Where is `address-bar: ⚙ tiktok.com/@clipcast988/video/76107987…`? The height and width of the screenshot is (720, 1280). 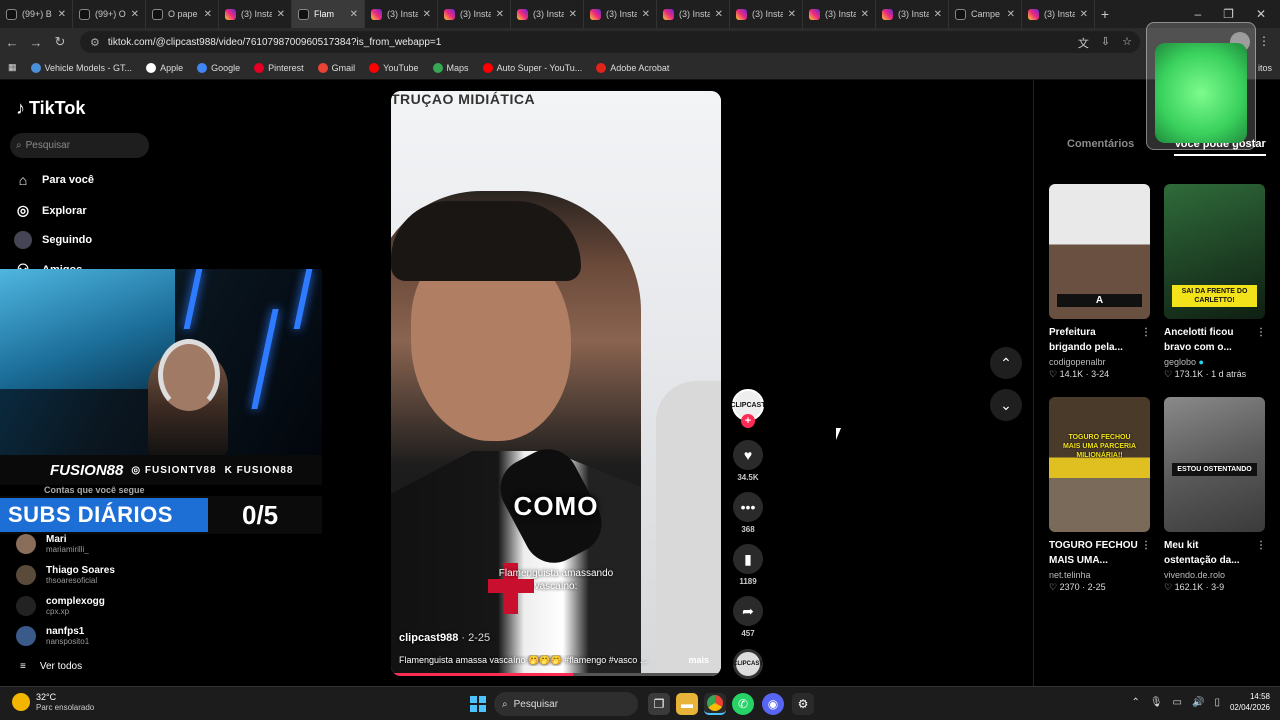 address-bar: ⚙ tiktok.com/@clipcast988/video/76107987… is located at coordinates (610, 42).